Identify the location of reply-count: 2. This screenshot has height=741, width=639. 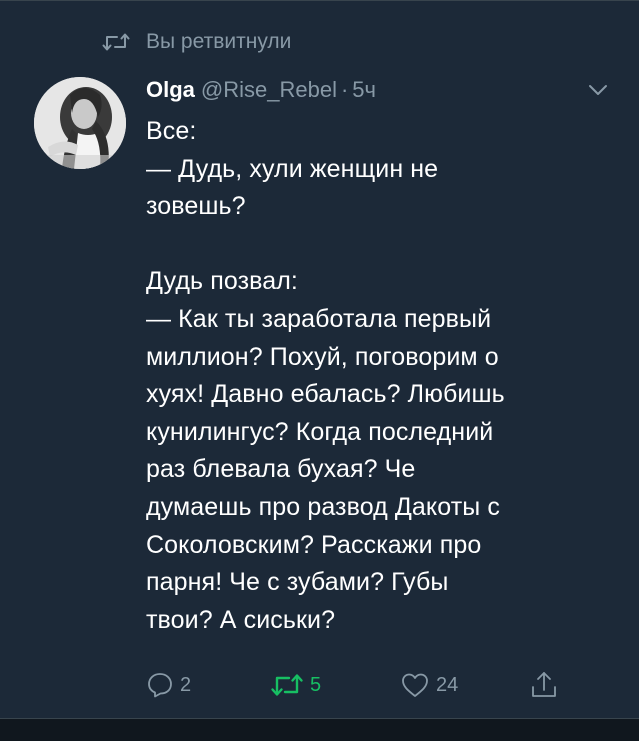
(186, 684).